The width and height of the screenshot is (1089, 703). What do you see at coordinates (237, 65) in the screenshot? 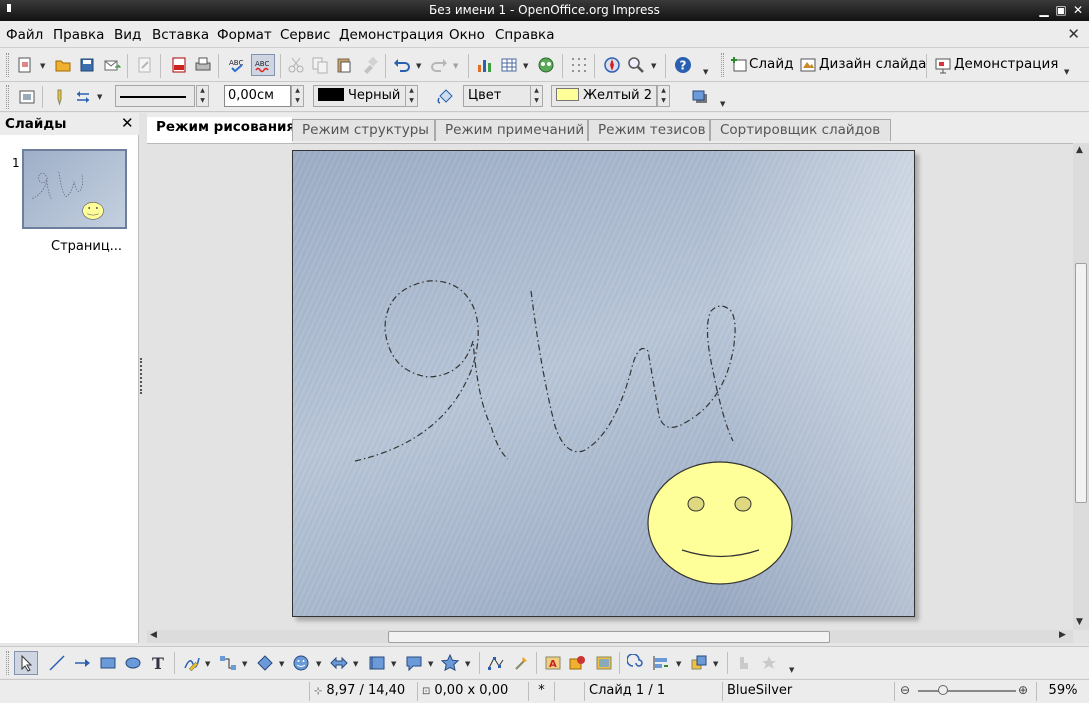
I see `spellcheck-icon: ABC` at bounding box center [237, 65].